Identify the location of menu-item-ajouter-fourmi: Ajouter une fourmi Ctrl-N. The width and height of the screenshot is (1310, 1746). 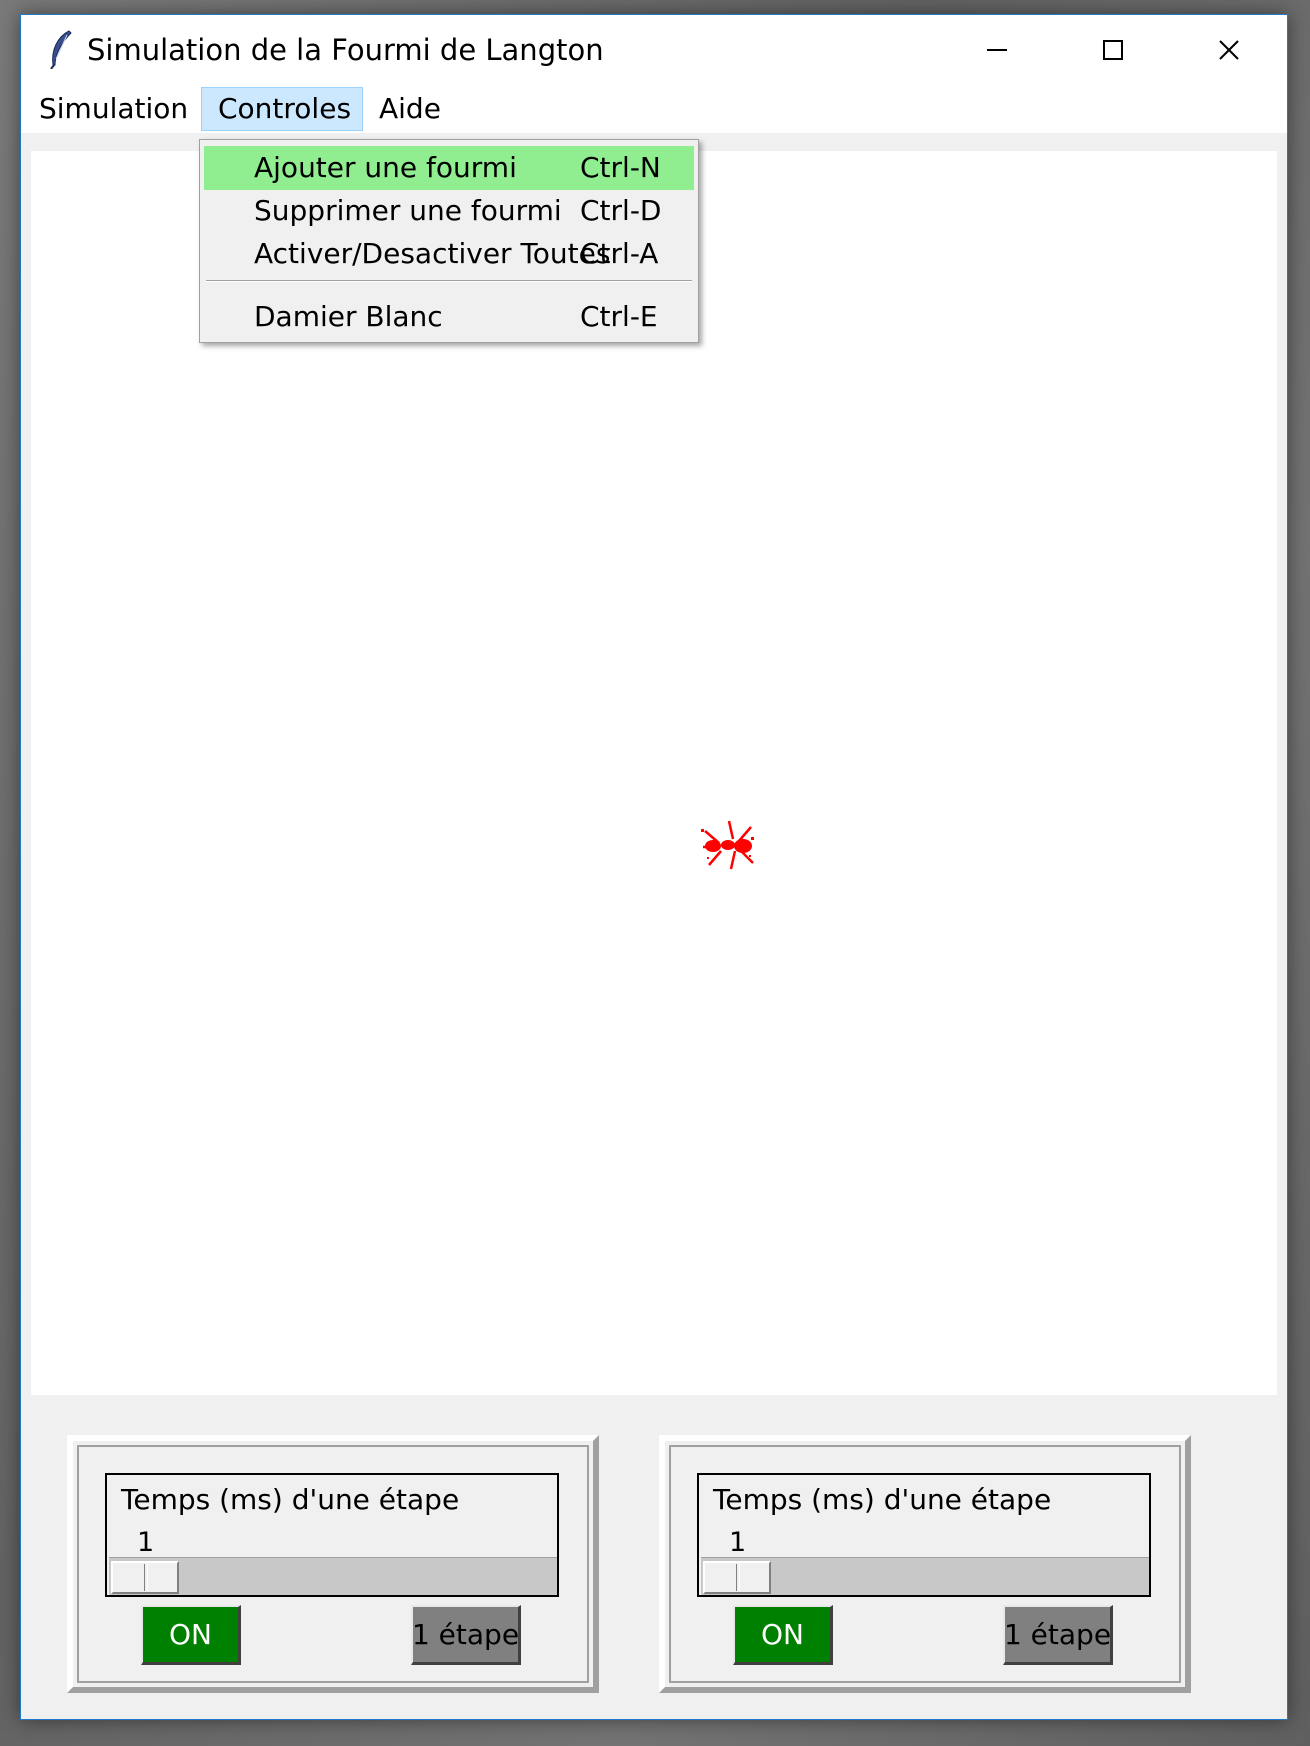
(449, 168).